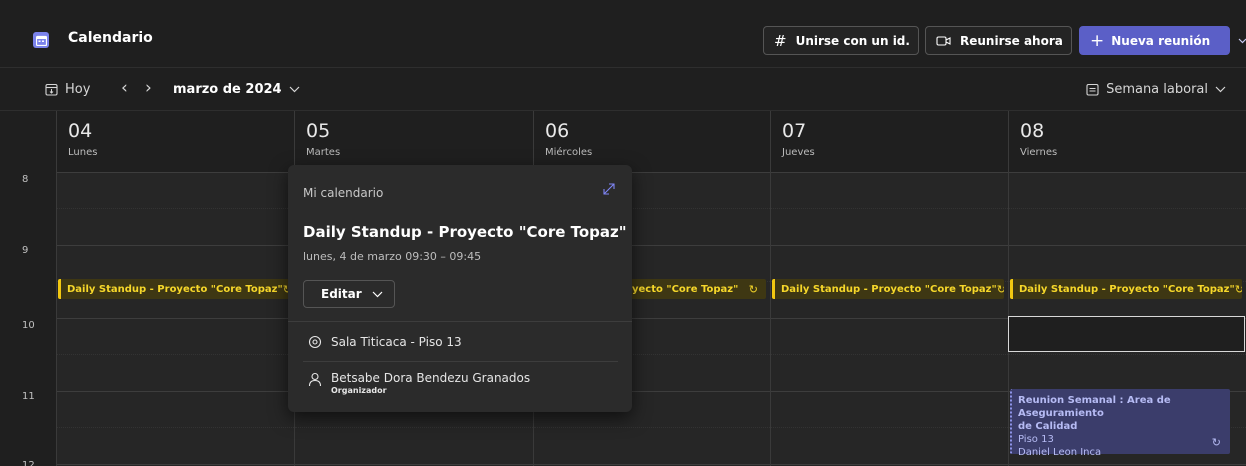 Image resolution: width=1246 pixels, height=466 pixels. I want to click on month-picker: marzo de 2024, so click(236, 89).